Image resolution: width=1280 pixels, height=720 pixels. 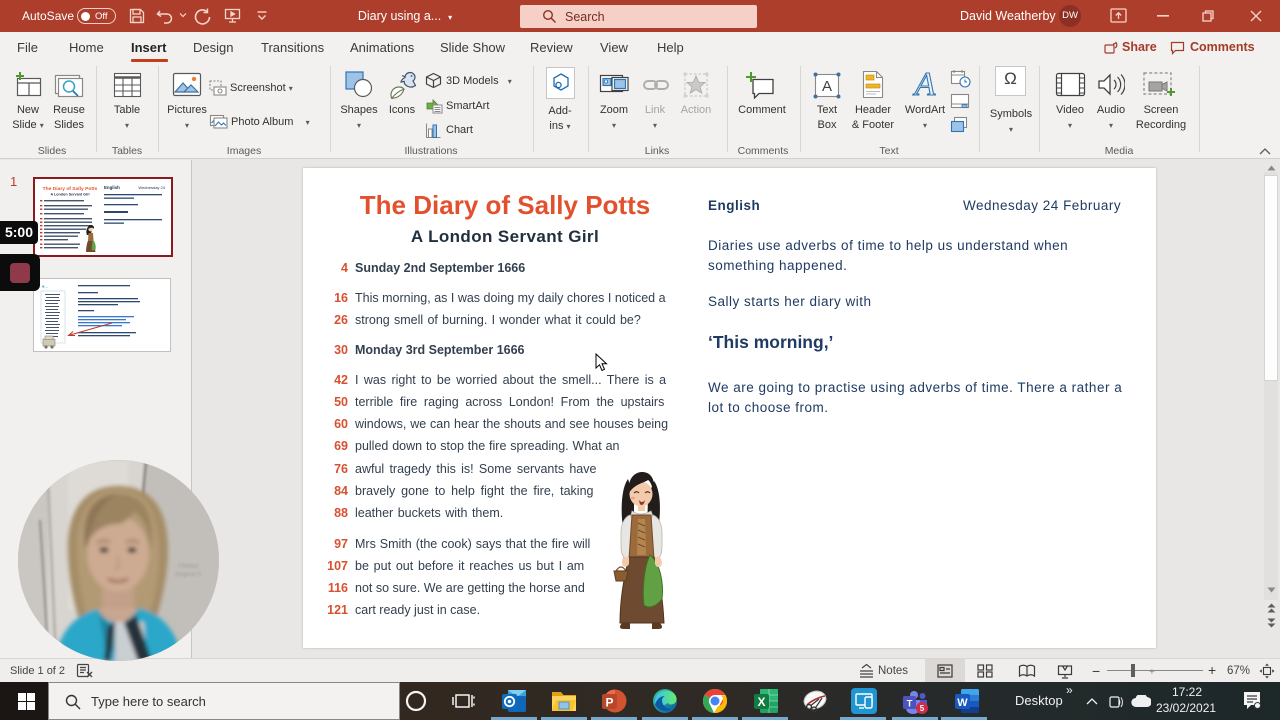 I want to click on svg-text: The Diary of Sally Potts, so click(x=70, y=189).